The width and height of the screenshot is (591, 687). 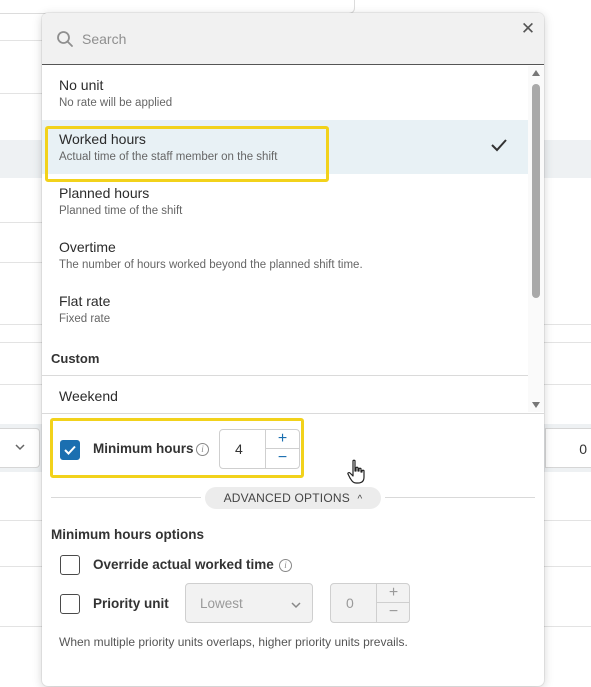 What do you see at coordinates (285, 201) in the screenshot?
I see `unit-option-planned-hours: Planned hours Planned time of the shift` at bounding box center [285, 201].